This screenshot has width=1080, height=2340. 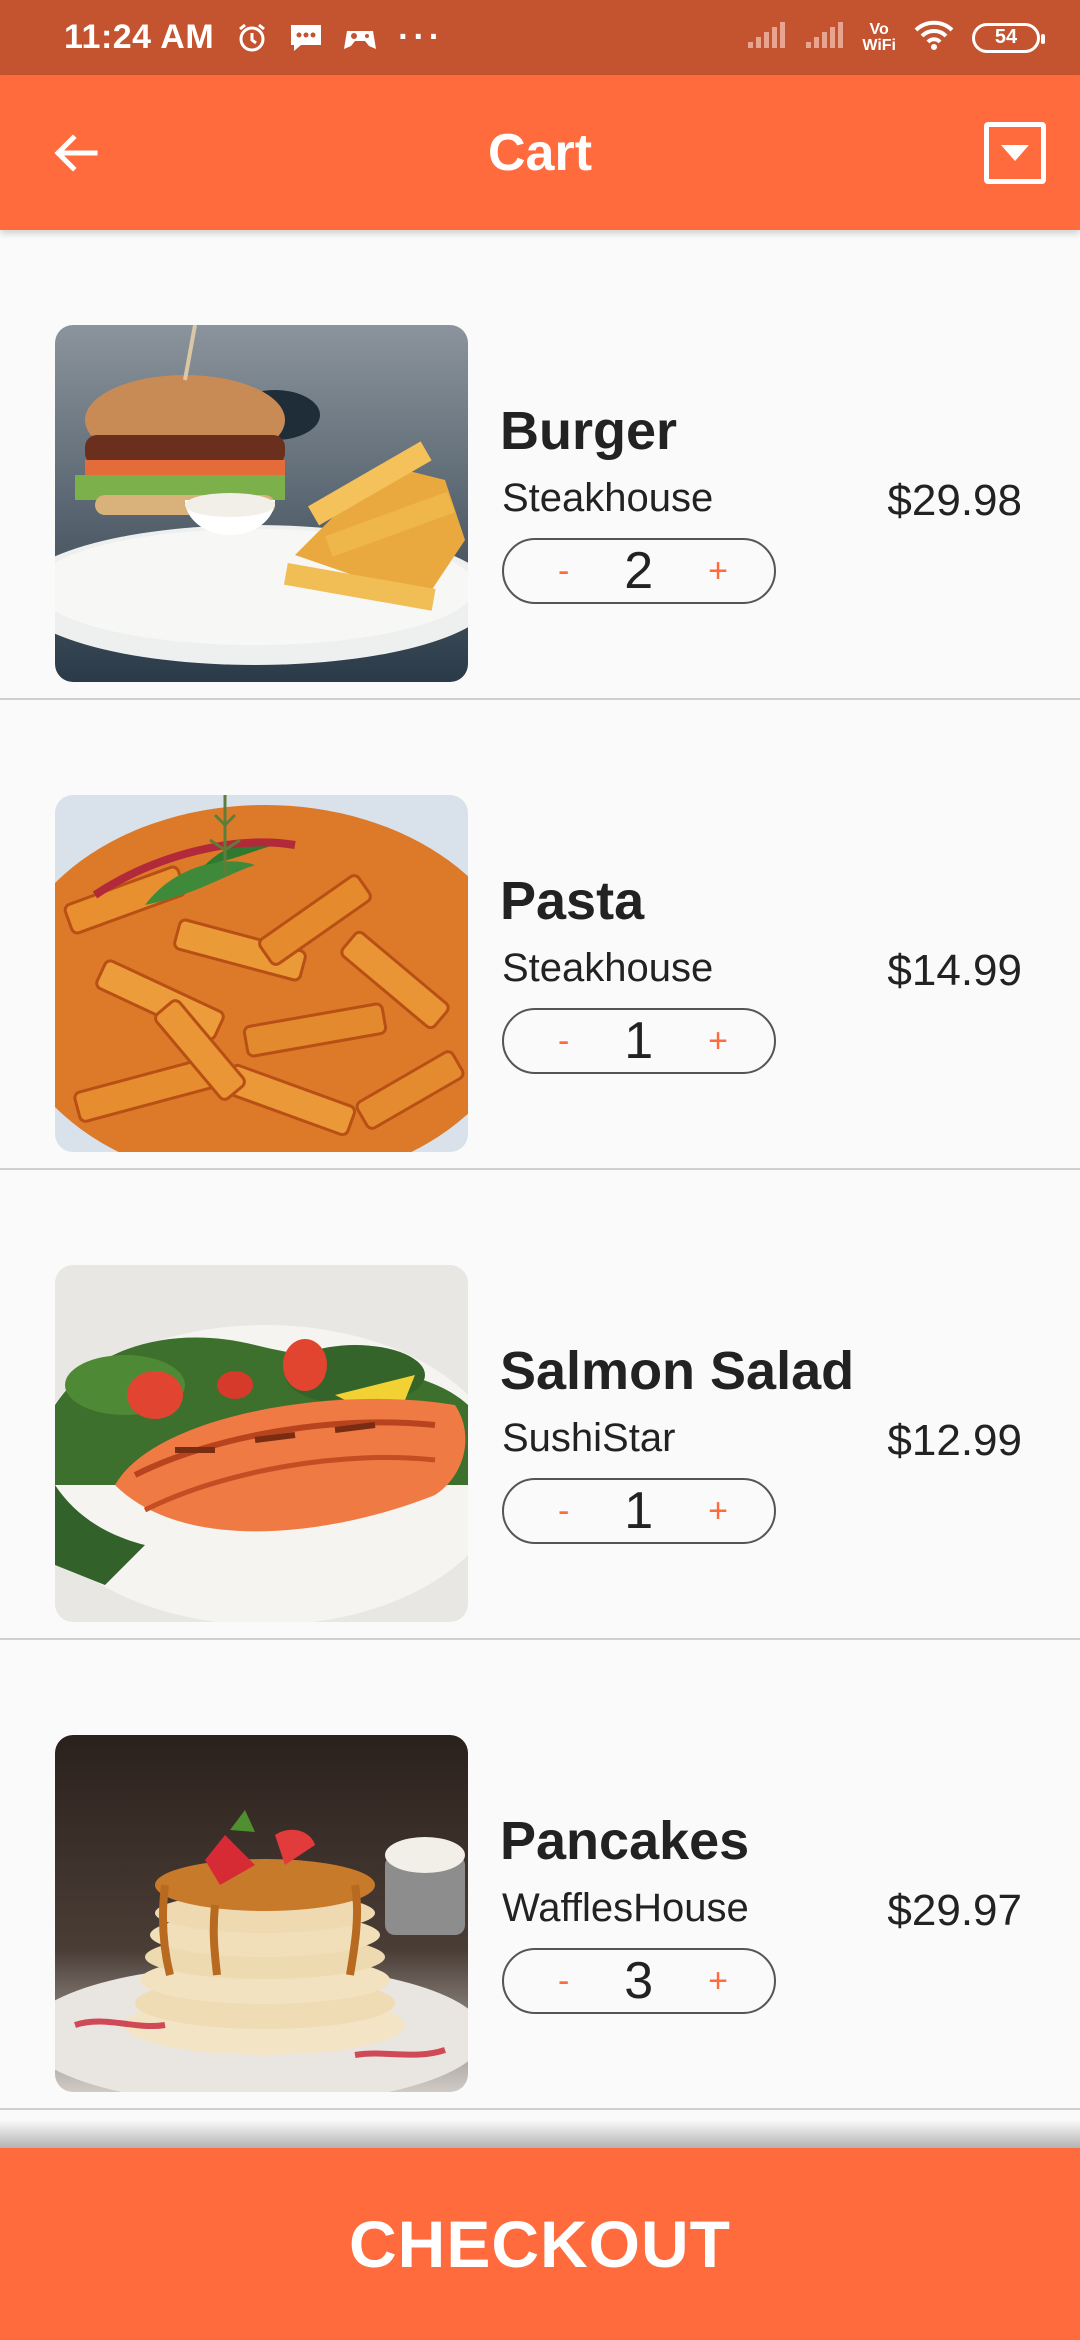 I want to click on item-name: Burger, so click(x=589, y=431).